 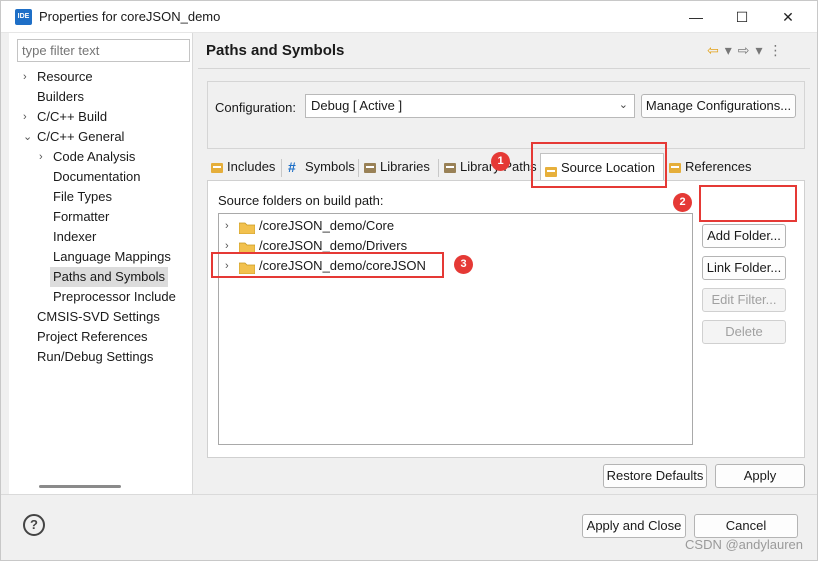 I want to click on cancel-button: Cancel, so click(x=746, y=526).